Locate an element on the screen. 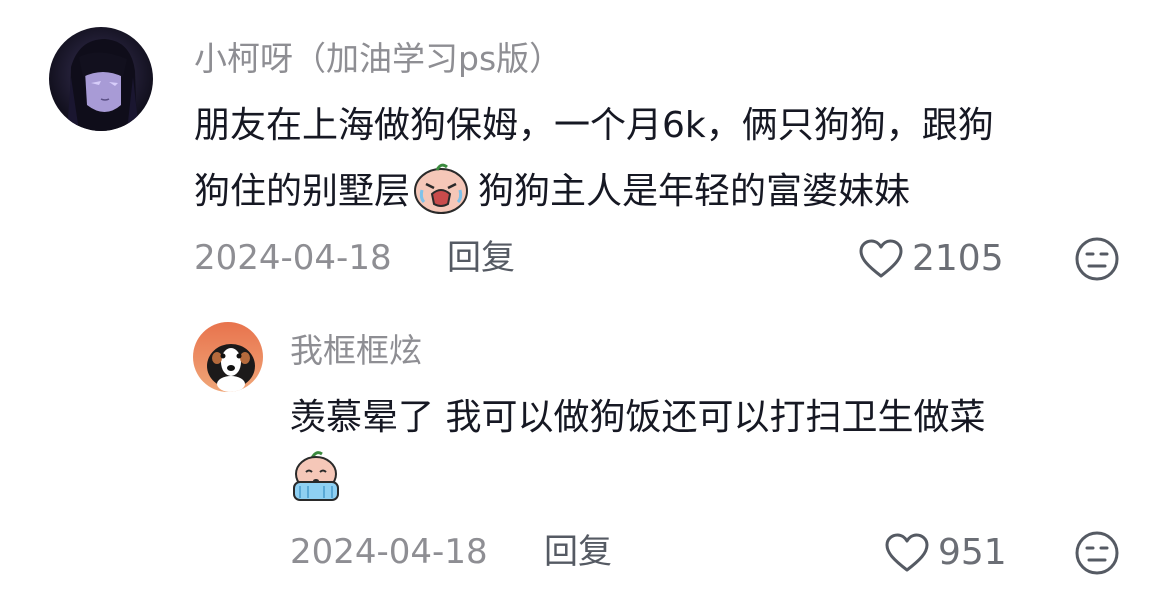 The width and height of the screenshot is (1169, 613). tearful-peach-emoji-icon is located at coordinates (316, 479).